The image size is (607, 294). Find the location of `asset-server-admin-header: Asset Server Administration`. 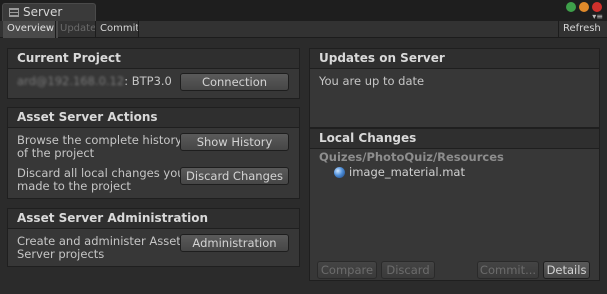

asset-server-admin-header: Asset Server Administration is located at coordinates (153, 219).